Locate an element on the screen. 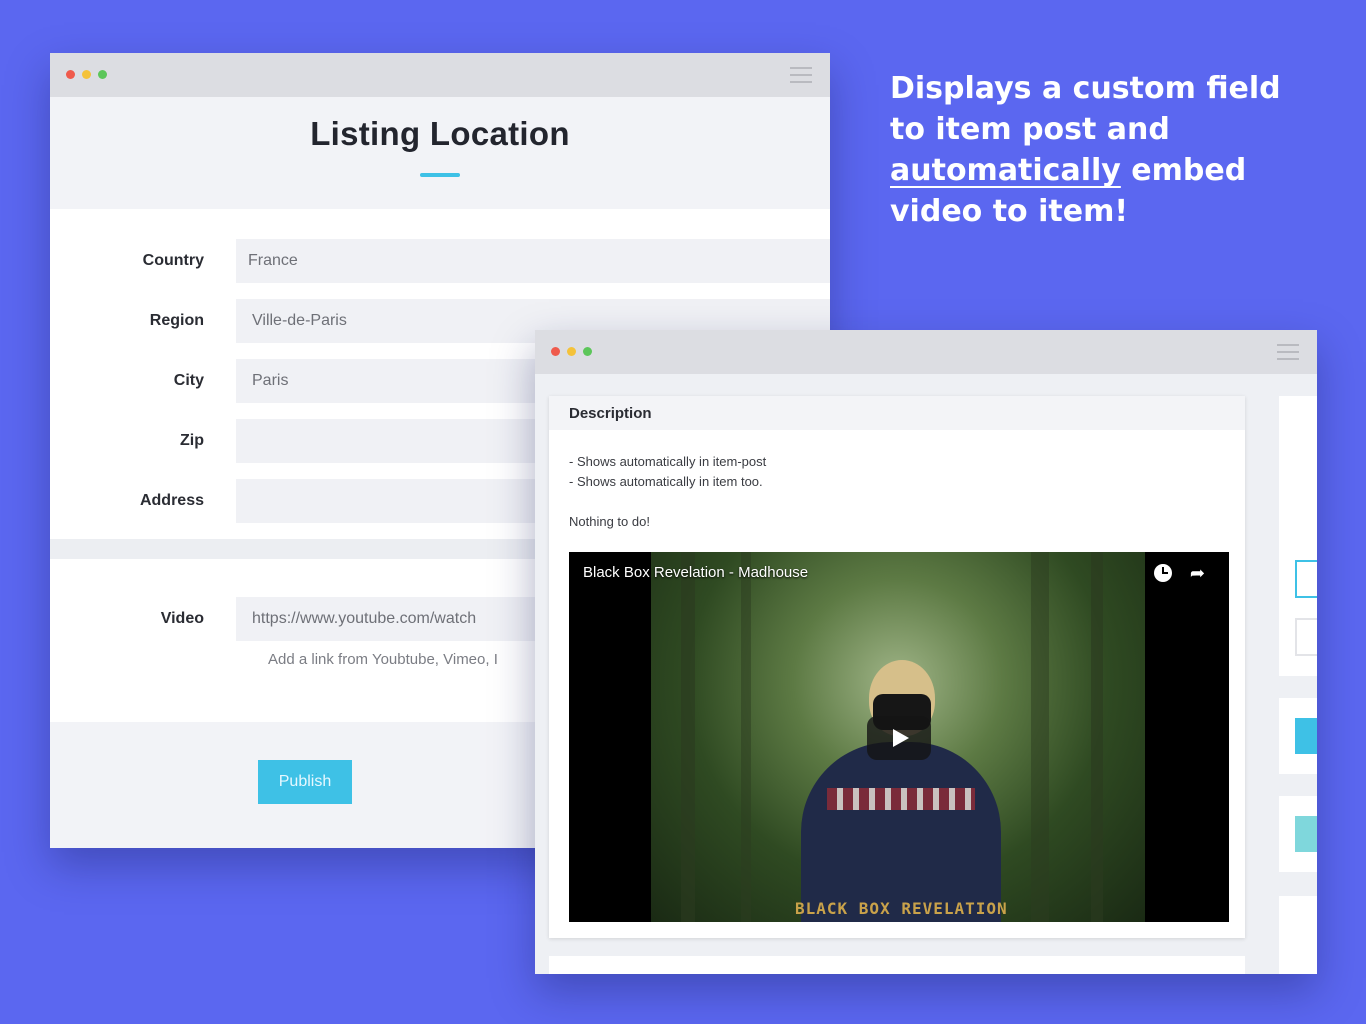 This screenshot has height=1024, width=1366. page-title: Listing Location is located at coordinates (440, 133).